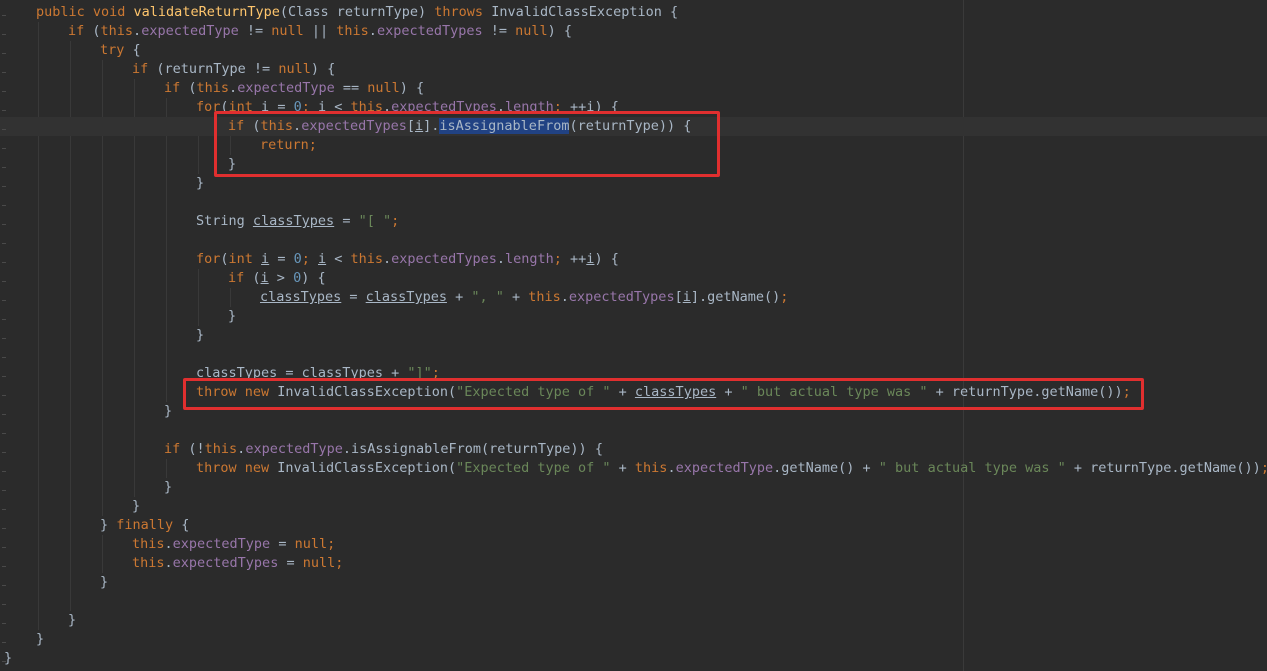 This screenshot has height=671, width=1267. What do you see at coordinates (633, 544) in the screenshot?
I see `code-line: this.expectedType = null;` at bounding box center [633, 544].